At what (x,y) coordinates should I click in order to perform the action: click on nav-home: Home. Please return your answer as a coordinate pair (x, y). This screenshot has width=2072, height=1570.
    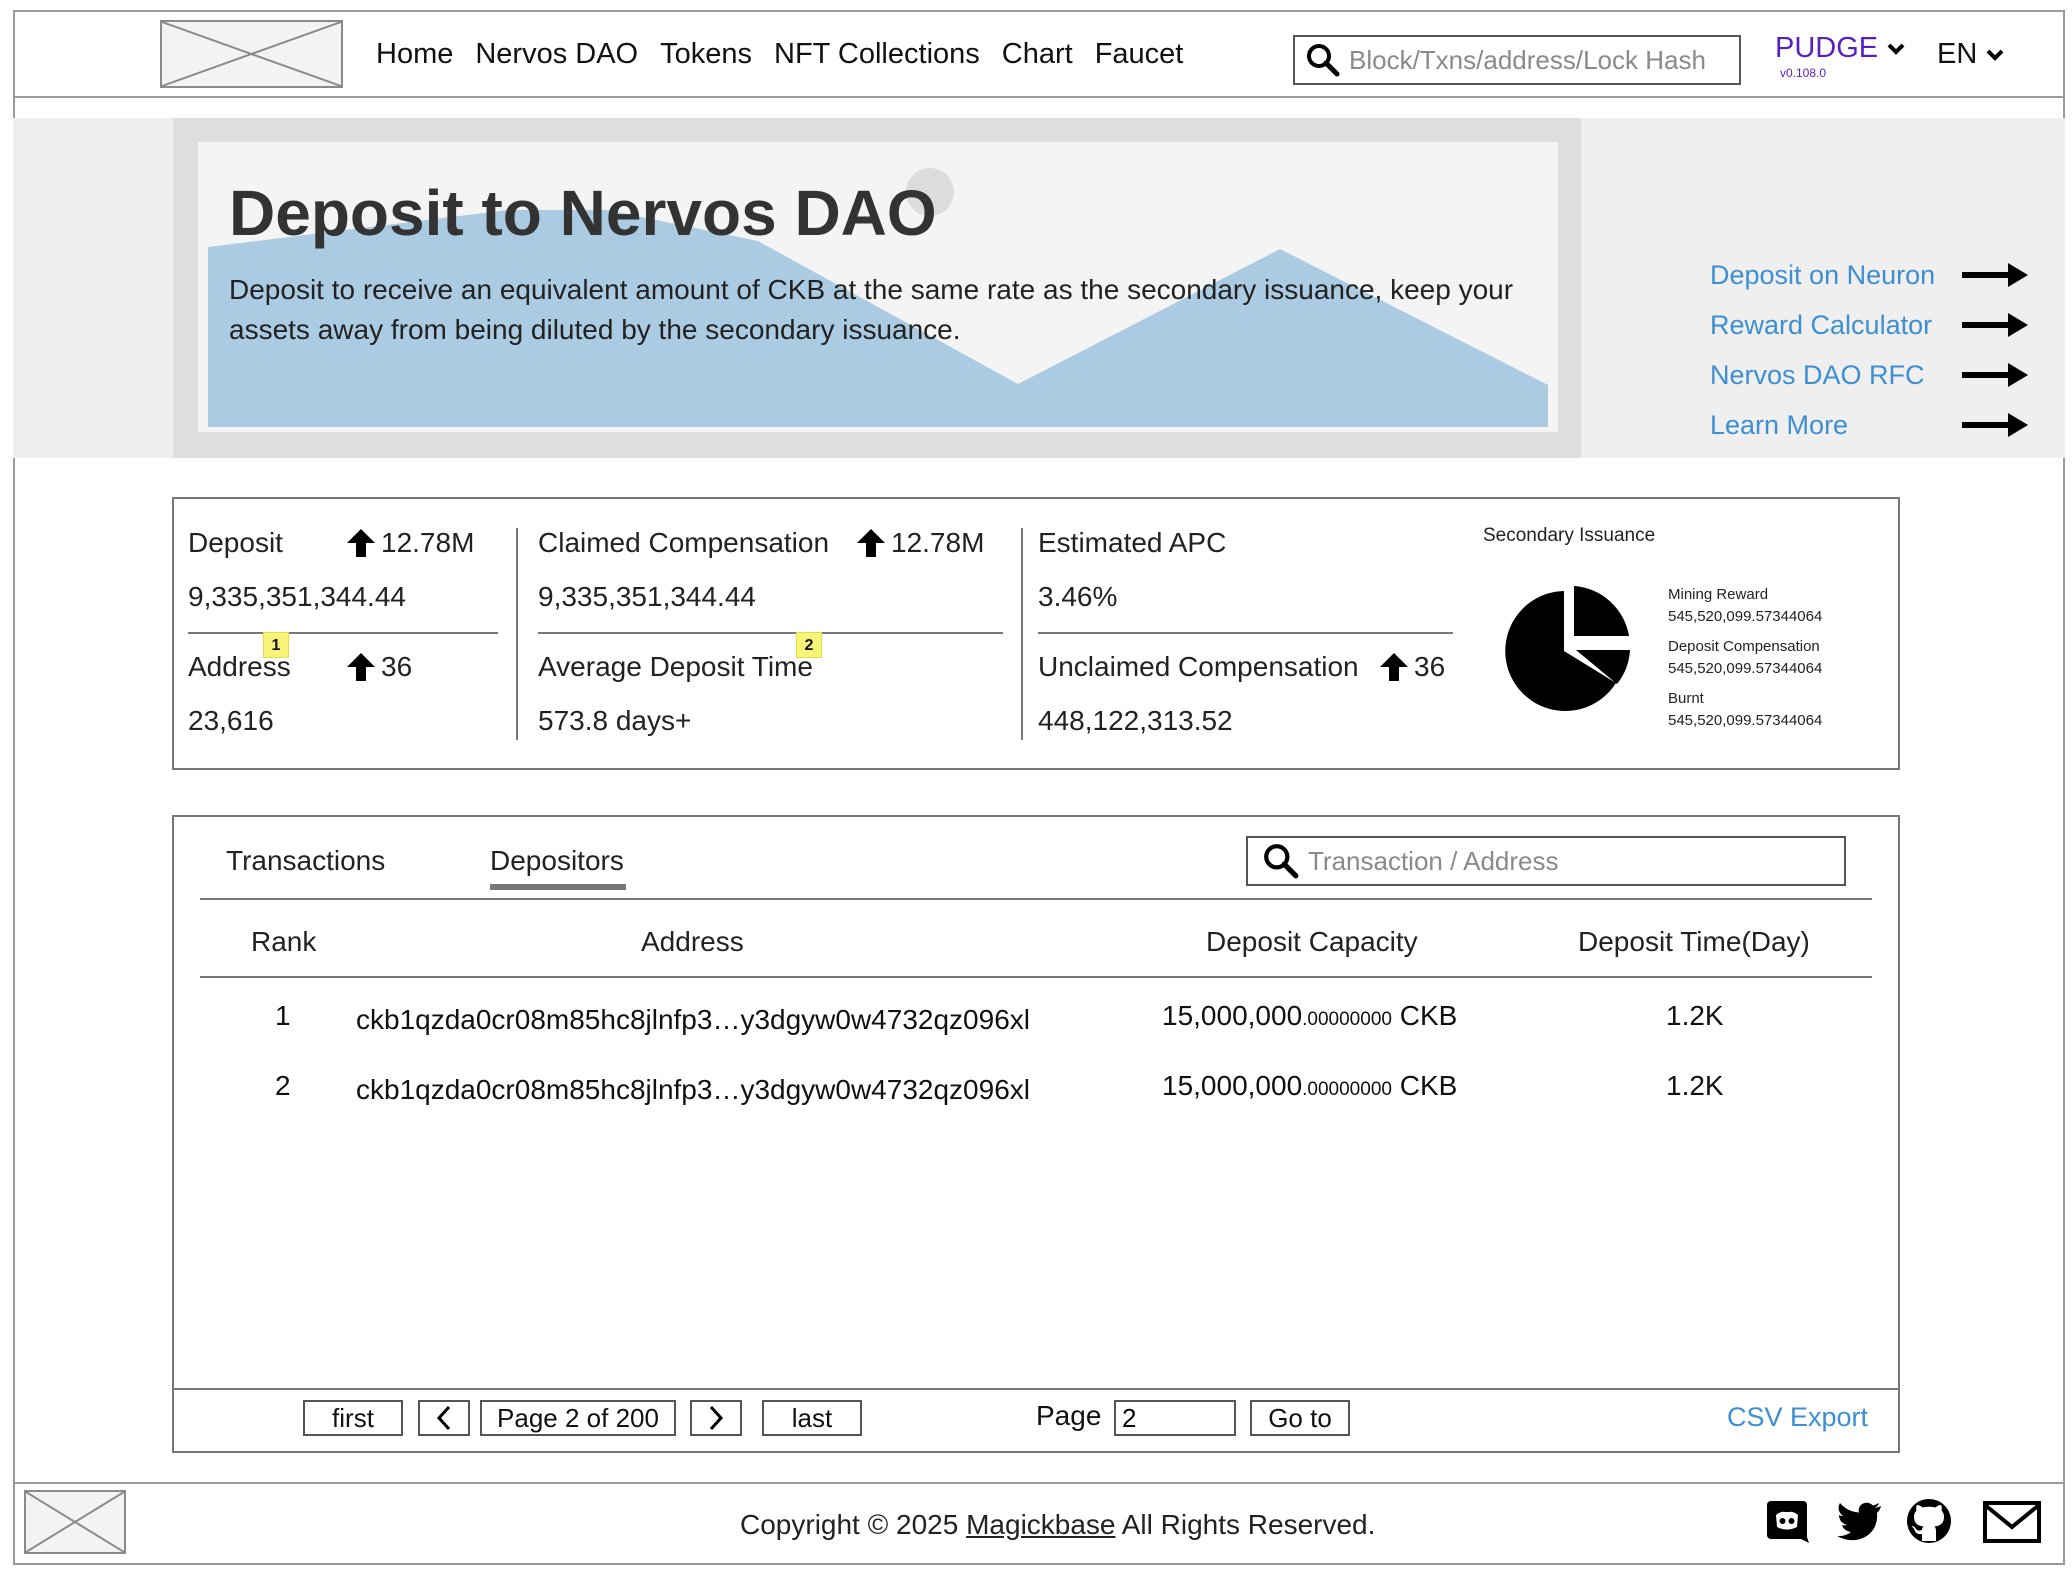
    Looking at the image, I should click on (414, 54).